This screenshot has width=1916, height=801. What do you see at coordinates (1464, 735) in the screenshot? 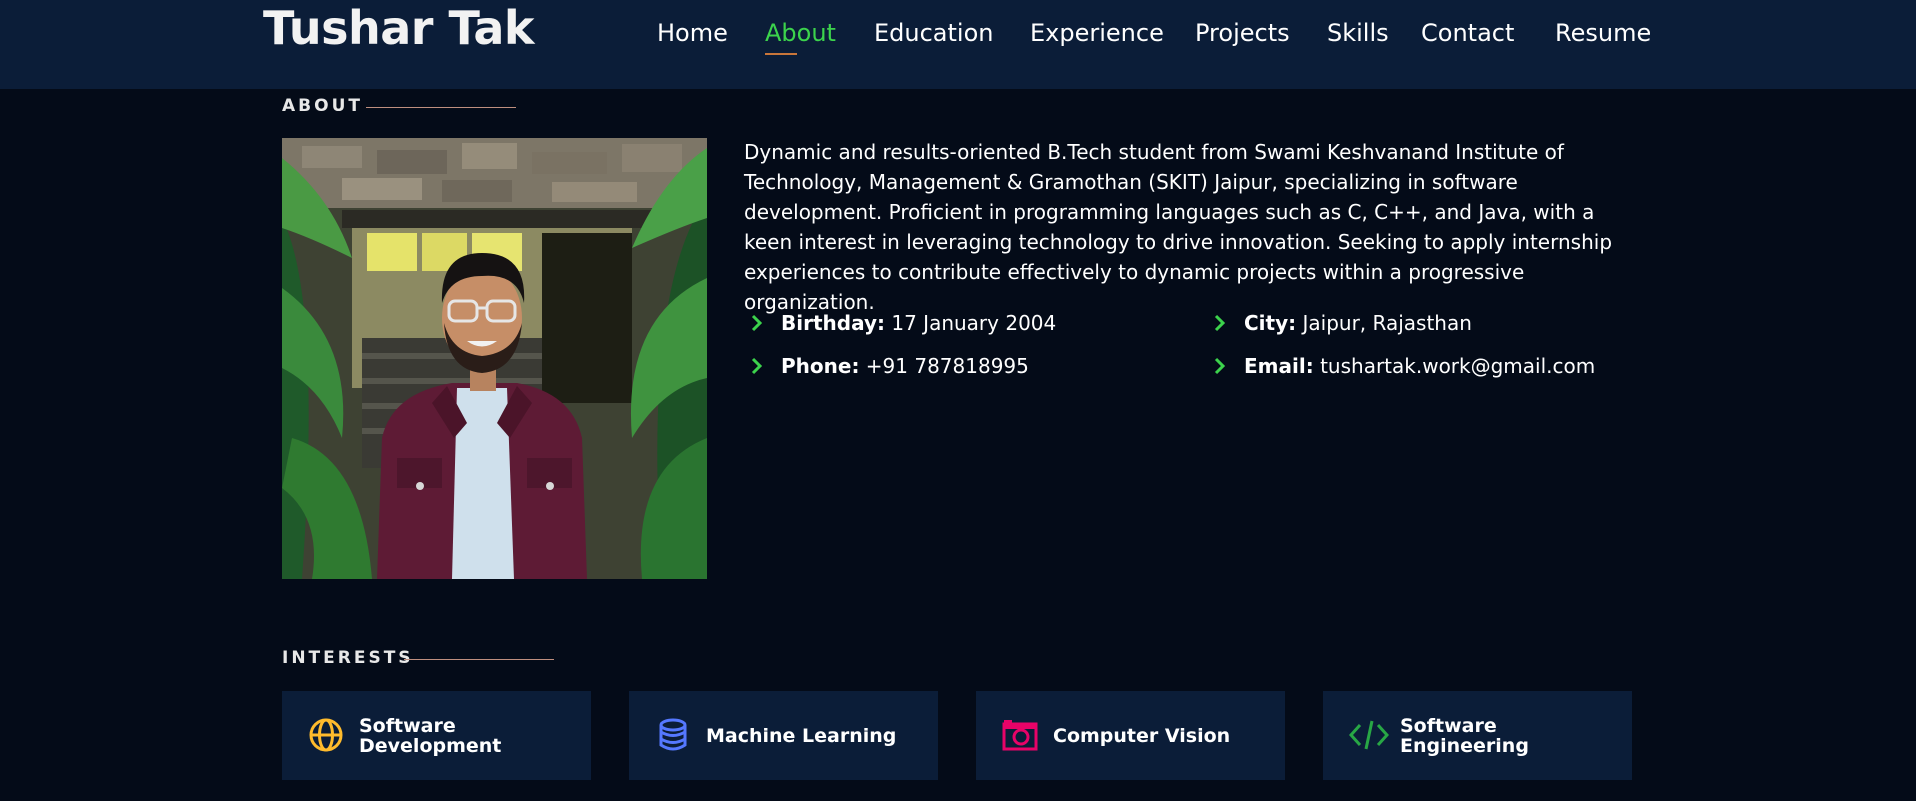
I see `interest-label: Software Engineering` at bounding box center [1464, 735].